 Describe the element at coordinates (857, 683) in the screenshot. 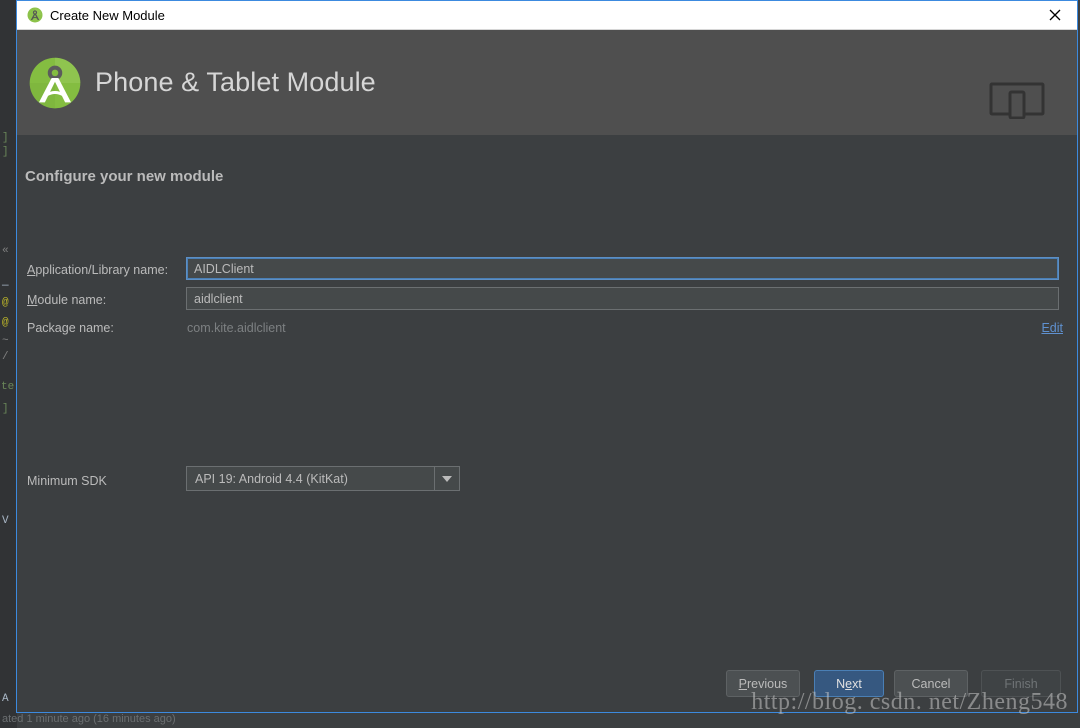

I see `next-button-label: xt` at that location.